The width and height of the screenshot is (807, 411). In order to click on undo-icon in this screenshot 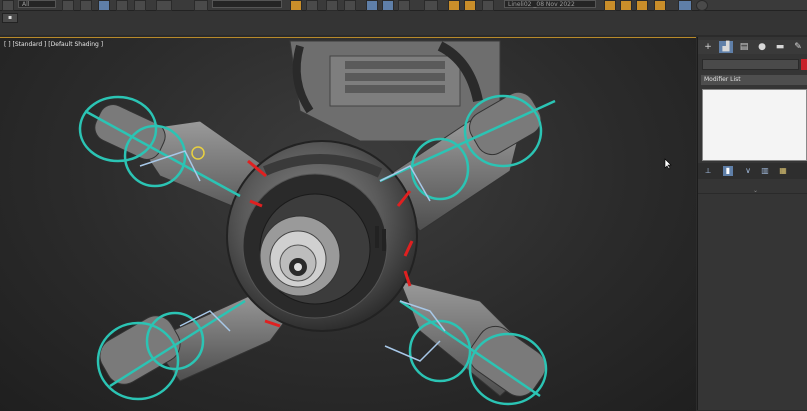, I will do `click(8, 5)`.